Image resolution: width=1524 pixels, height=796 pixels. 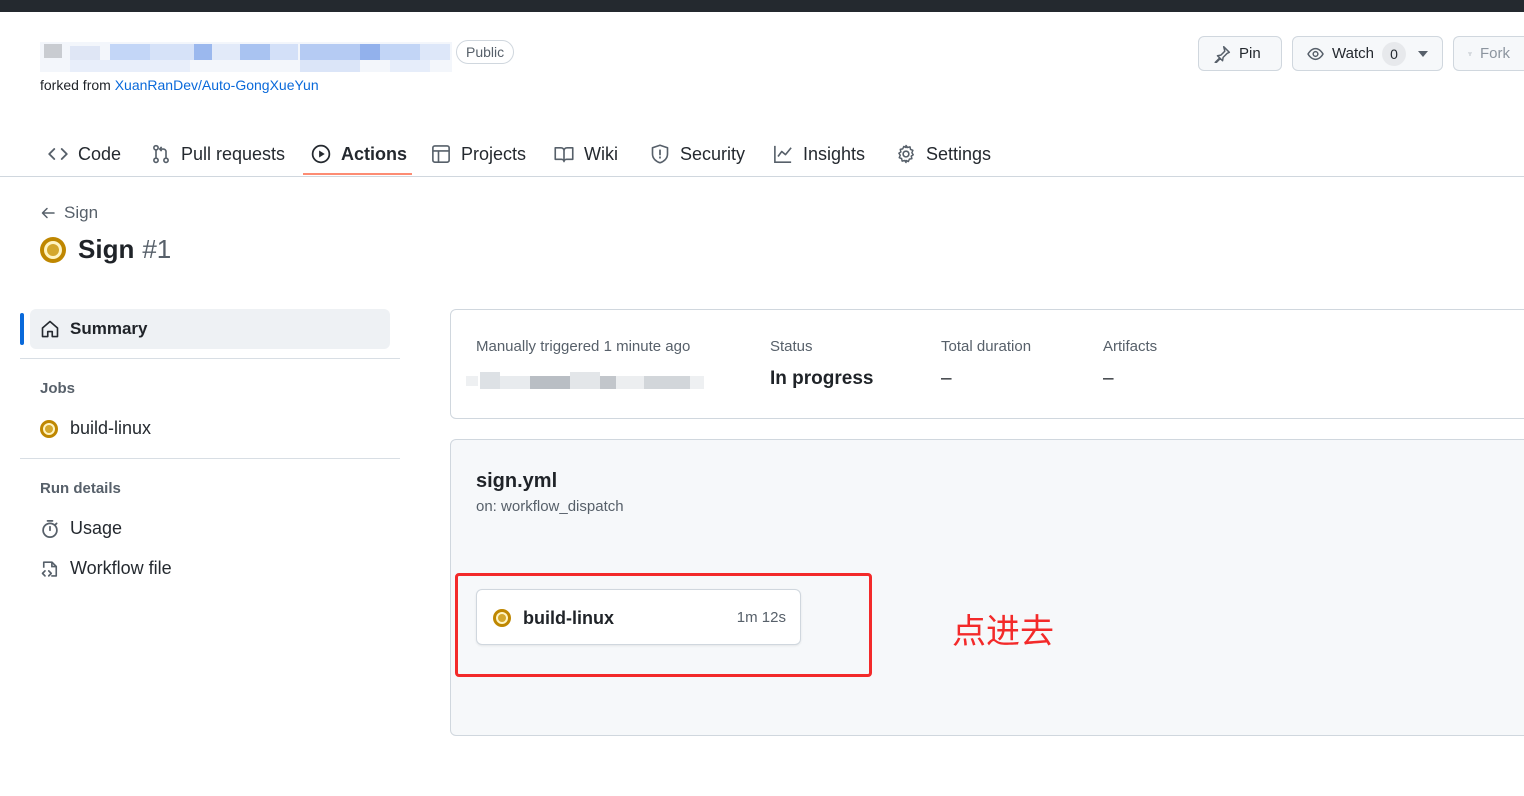 I want to click on forked-from: forked from XuanRanDev/Auto-GongXueYun, so click(x=179, y=85).